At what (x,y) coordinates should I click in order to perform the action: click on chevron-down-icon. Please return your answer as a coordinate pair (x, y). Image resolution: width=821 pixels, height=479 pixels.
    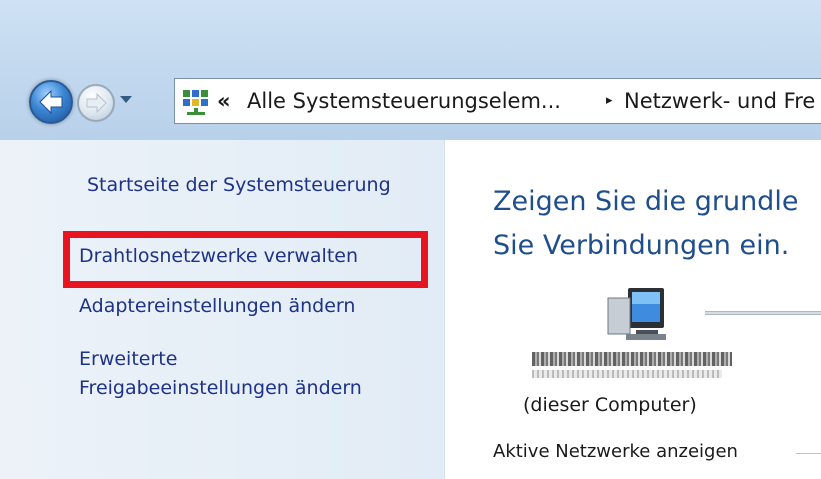
    Looking at the image, I should click on (126, 99).